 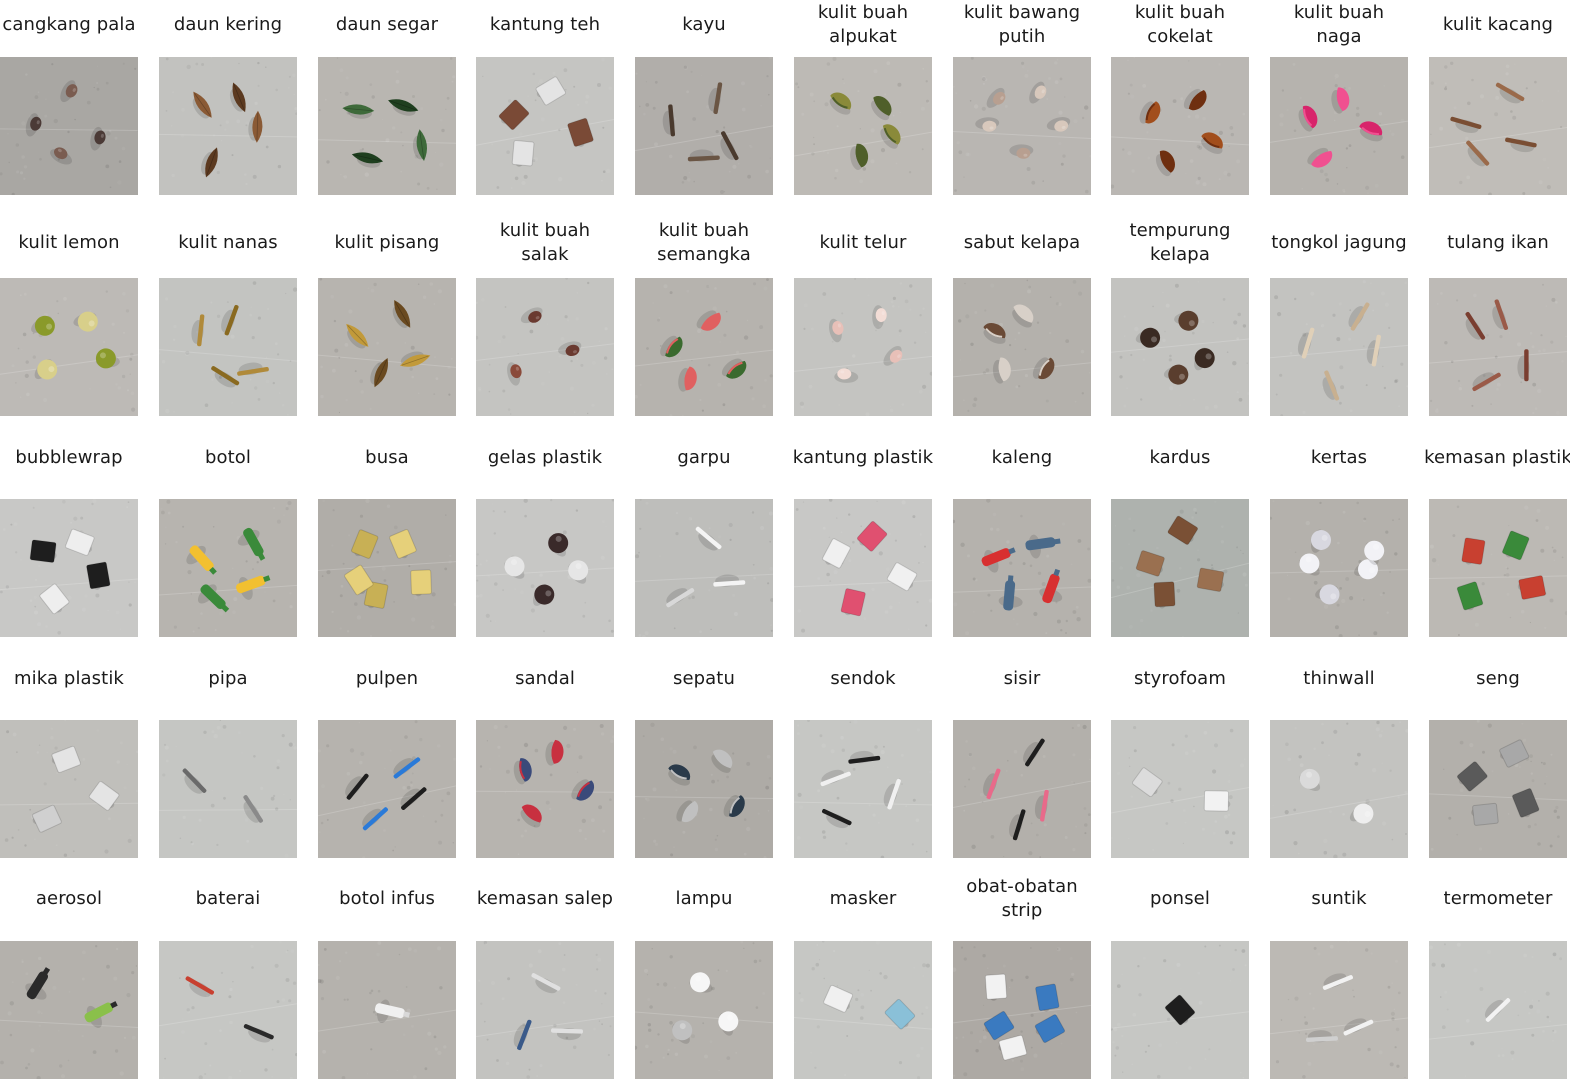 I want to click on item-photo-kulit-kacang, so click(x=1498, y=126).